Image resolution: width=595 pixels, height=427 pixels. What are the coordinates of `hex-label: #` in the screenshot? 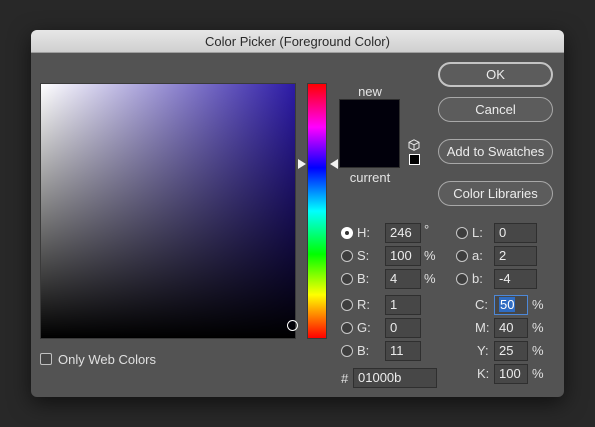 It's located at (345, 378).